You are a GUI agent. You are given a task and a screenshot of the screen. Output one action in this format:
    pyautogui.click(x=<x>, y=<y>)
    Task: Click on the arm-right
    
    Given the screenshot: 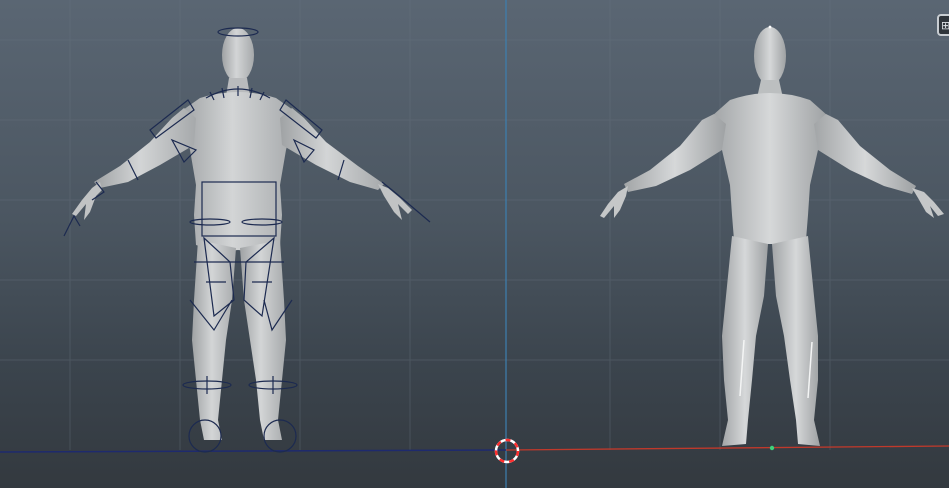 What is the action you would take?
    pyautogui.click(x=865, y=154)
    